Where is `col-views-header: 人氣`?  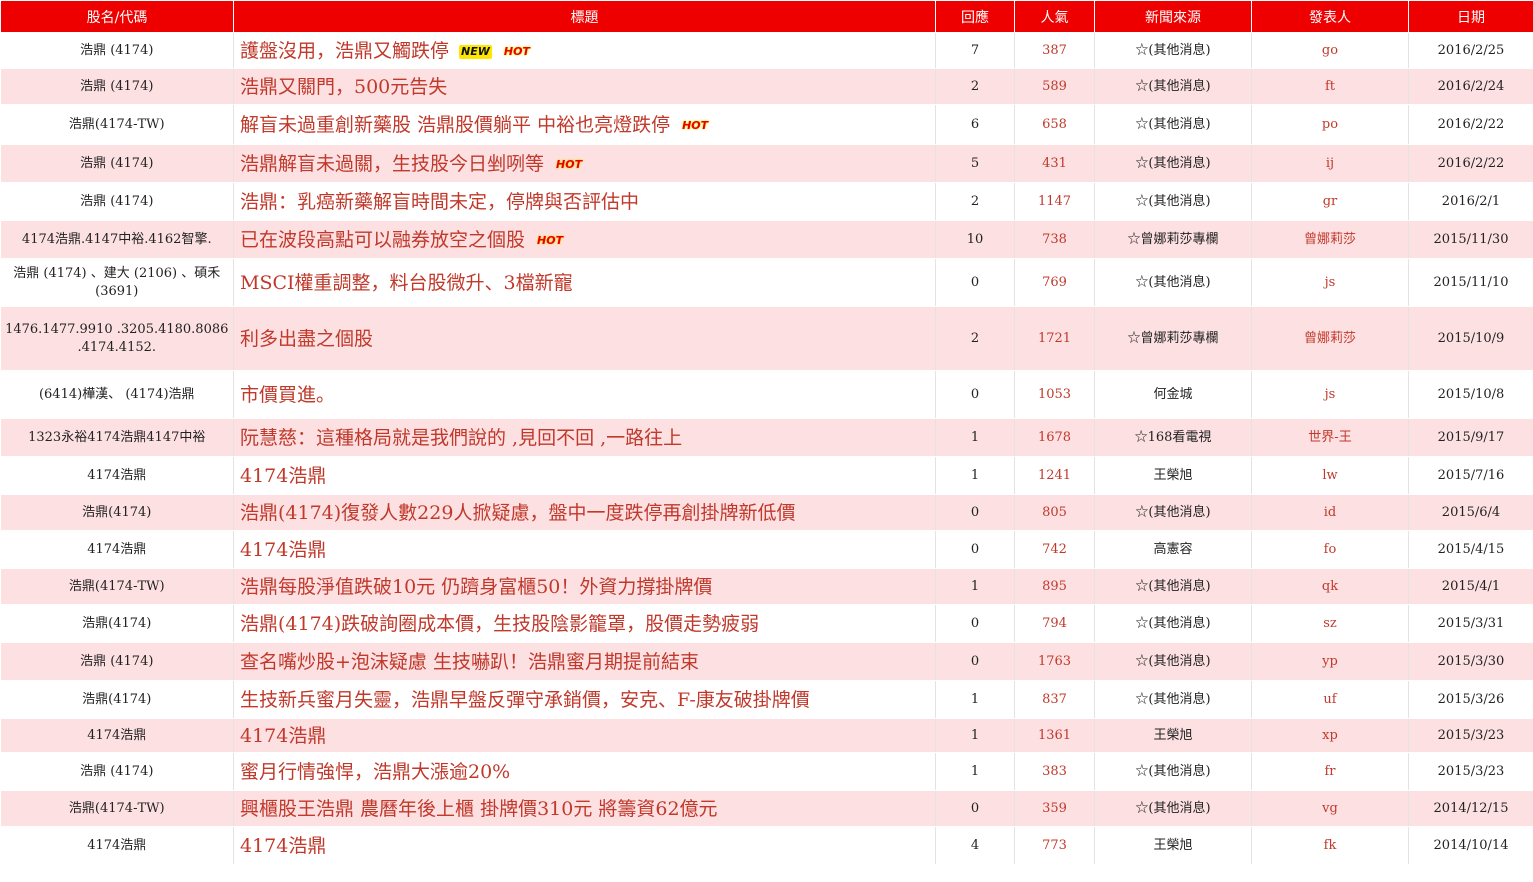
col-views-header: 人氣 is located at coordinates (1054, 16).